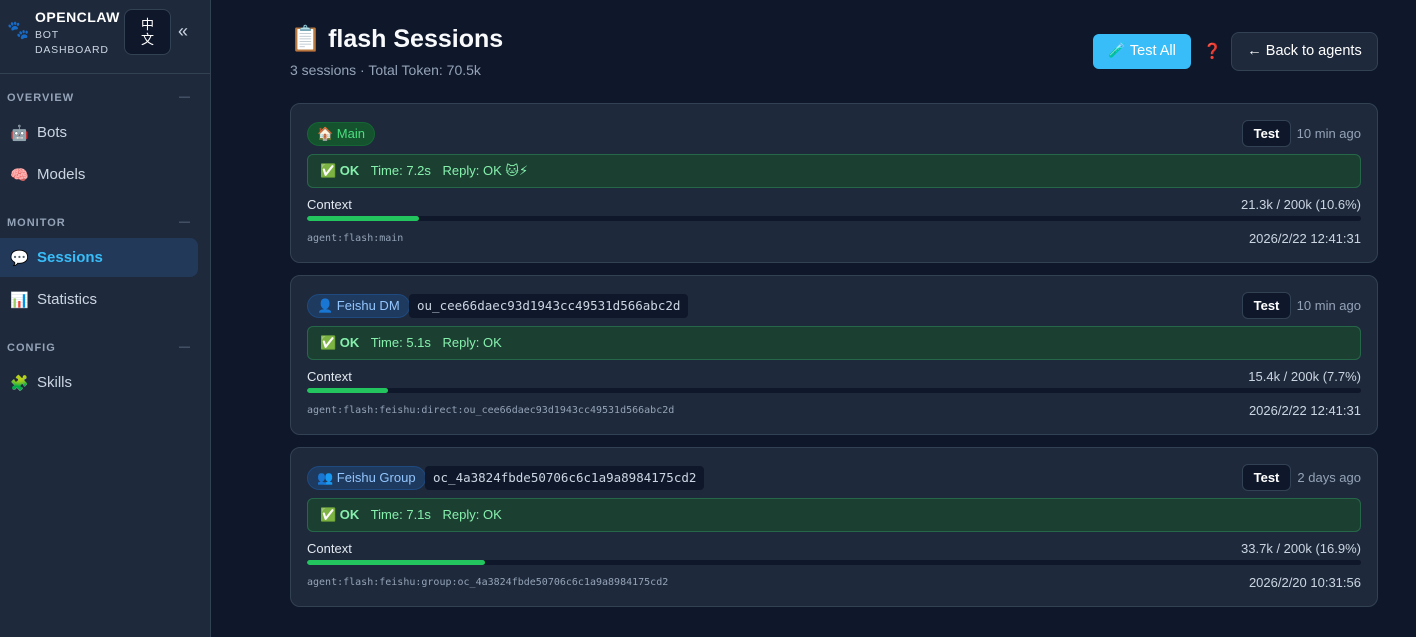 This screenshot has height=637, width=1416. What do you see at coordinates (77, 17) in the screenshot?
I see `brand-title: OPENCLAW` at bounding box center [77, 17].